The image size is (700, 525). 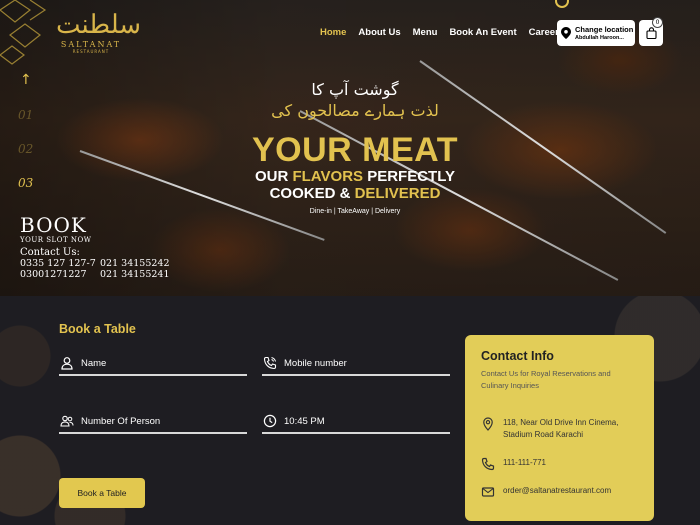 I want to click on nav-career: Career, so click(x=544, y=32).